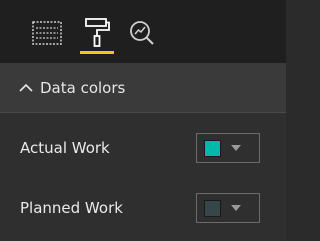 This screenshot has height=241, width=320. What do you see at coordinates (65, 148) in the screenshot?
I see `series-label: Actual Work` at bounding box center [65, 148].